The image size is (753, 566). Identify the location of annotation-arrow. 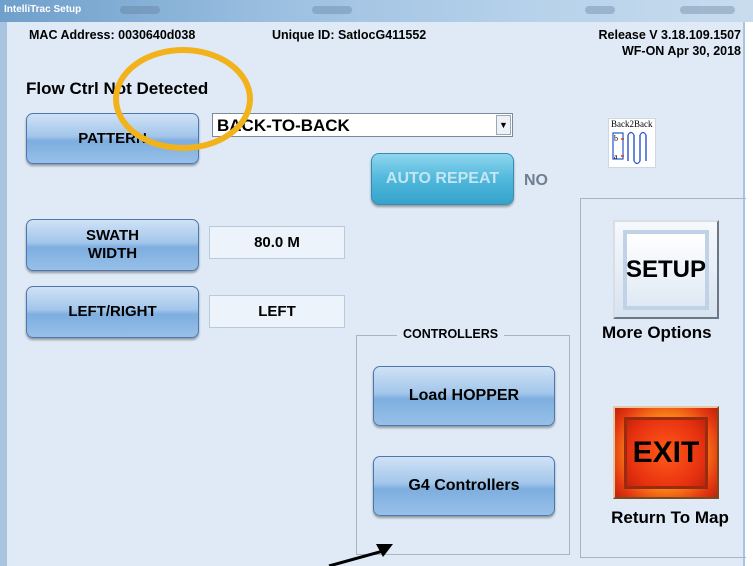
(360, 555).